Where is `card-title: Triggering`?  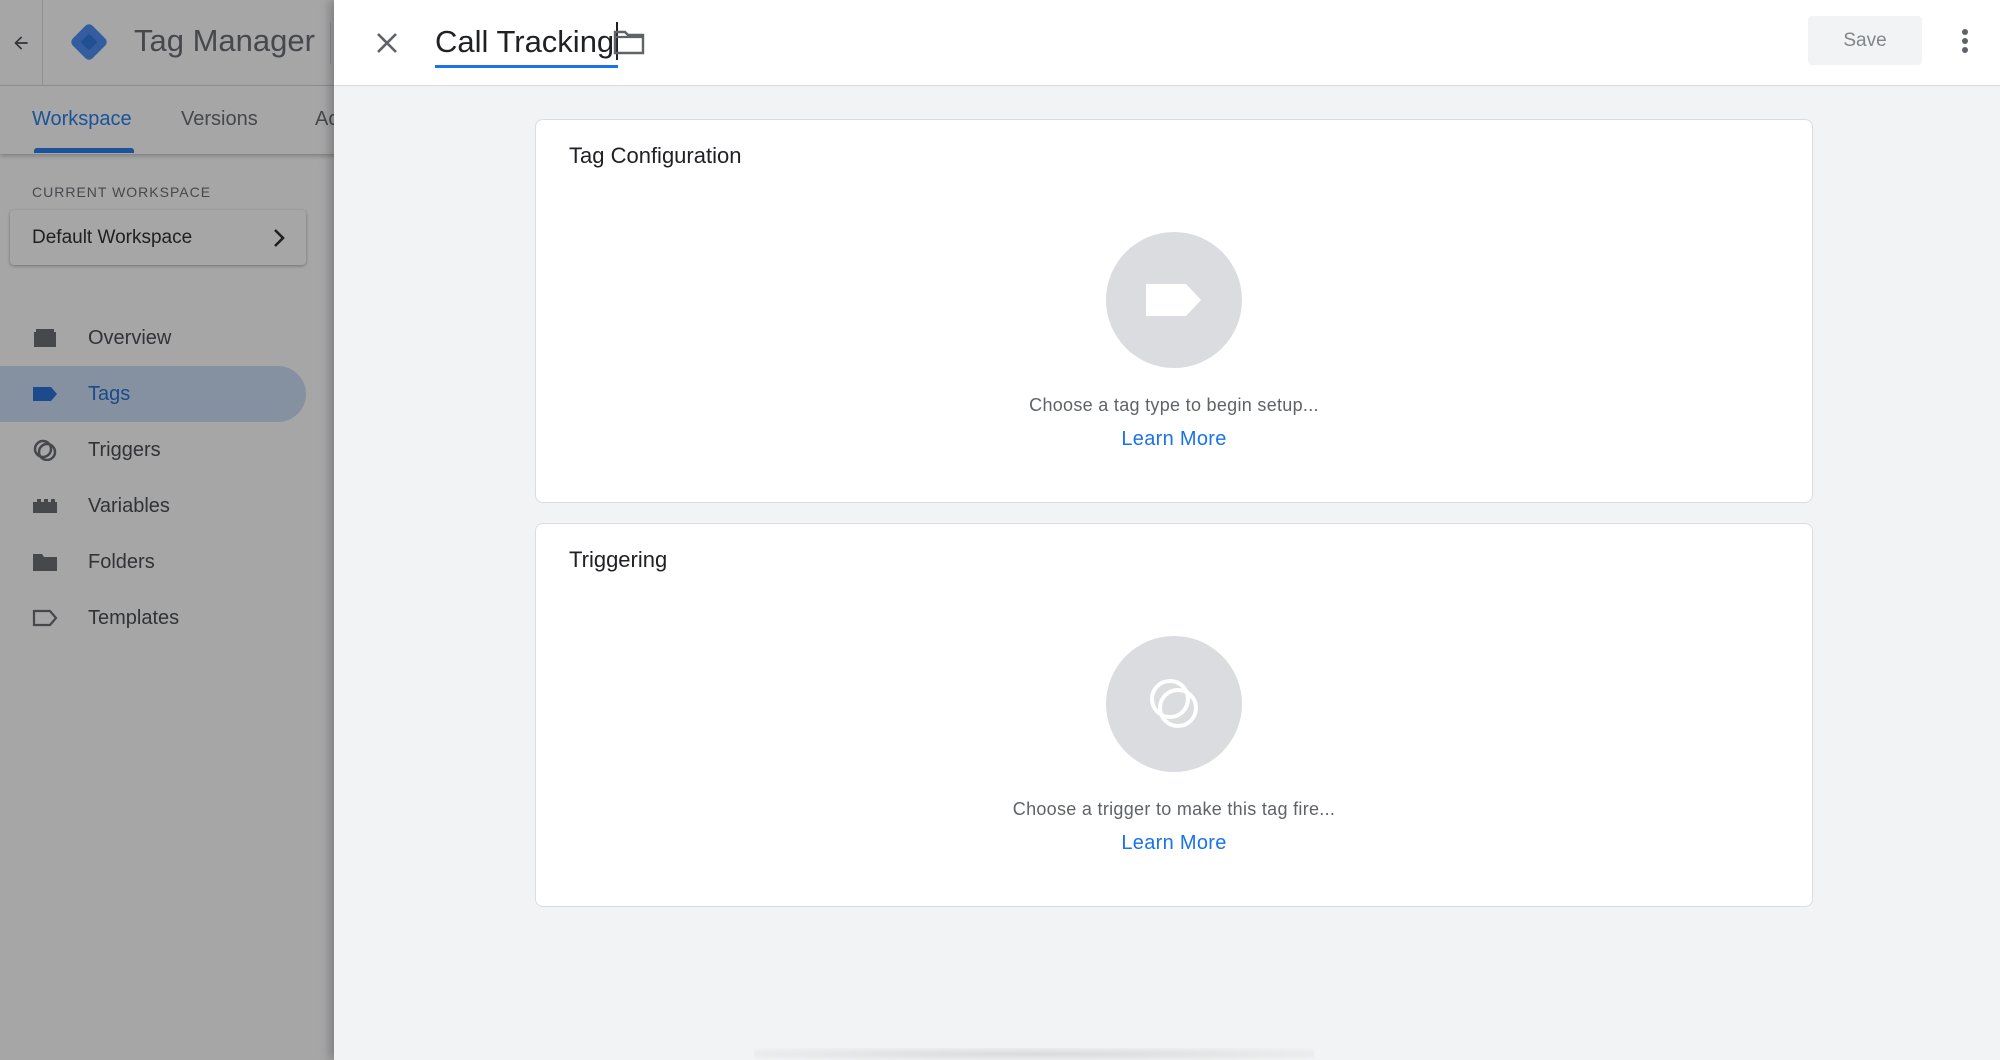
card-title: Triggering is located at coordinates (618, 559).